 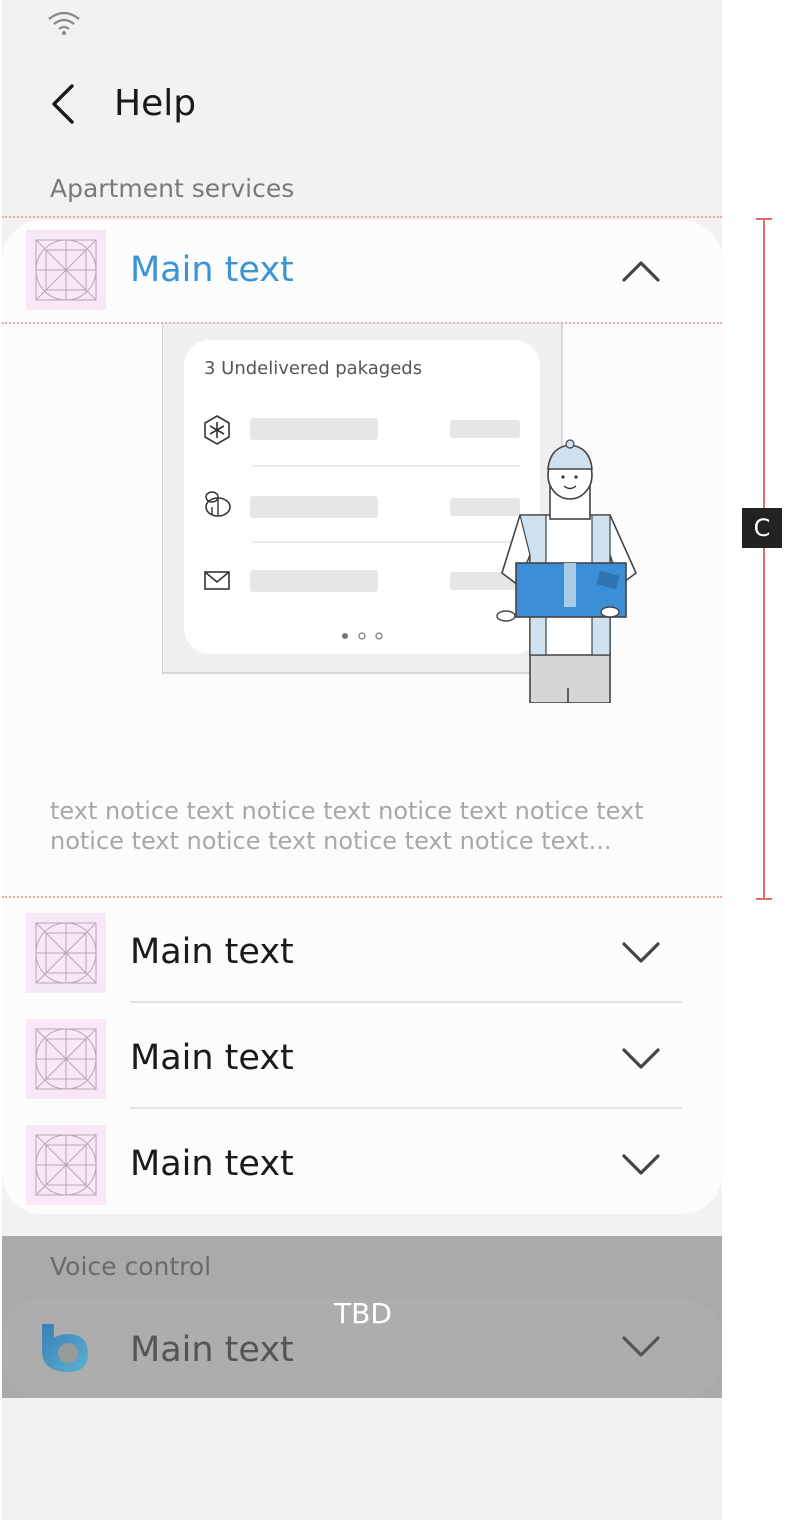 What do you see at coordinates (363, 1313) in the screenshot?
I see `tbd-overlay-label: TBD` at bounding box center [363, 1313].